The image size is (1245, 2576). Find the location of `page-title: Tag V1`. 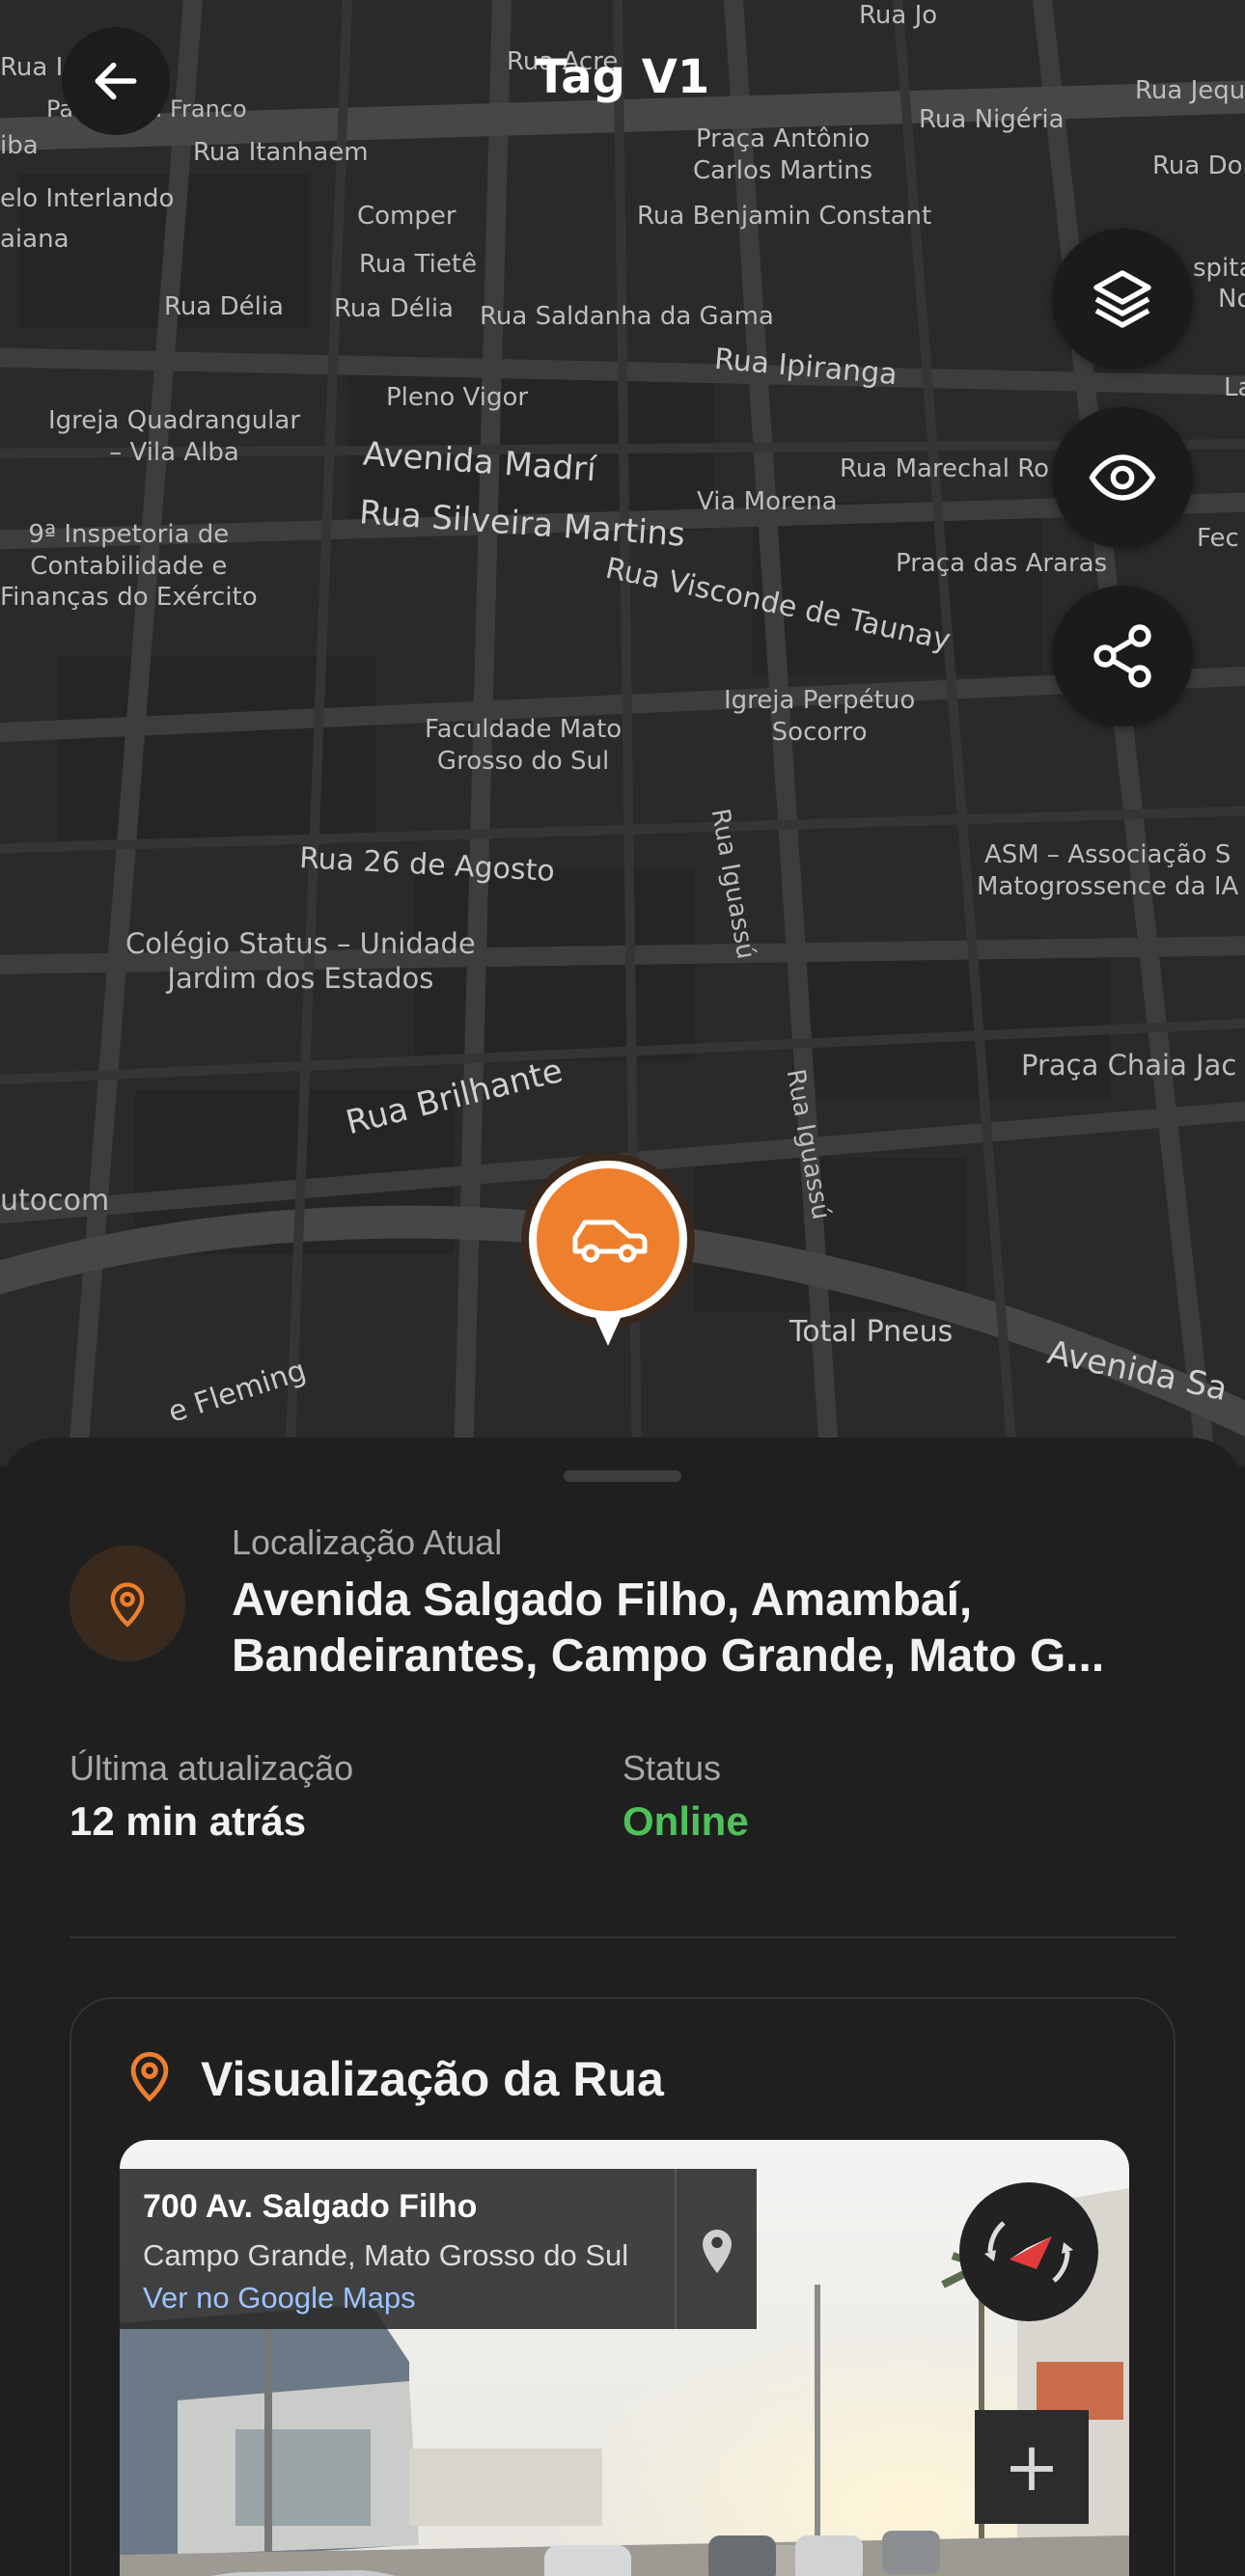

page-title: Tag V1 is located at coordinates (622, 77).